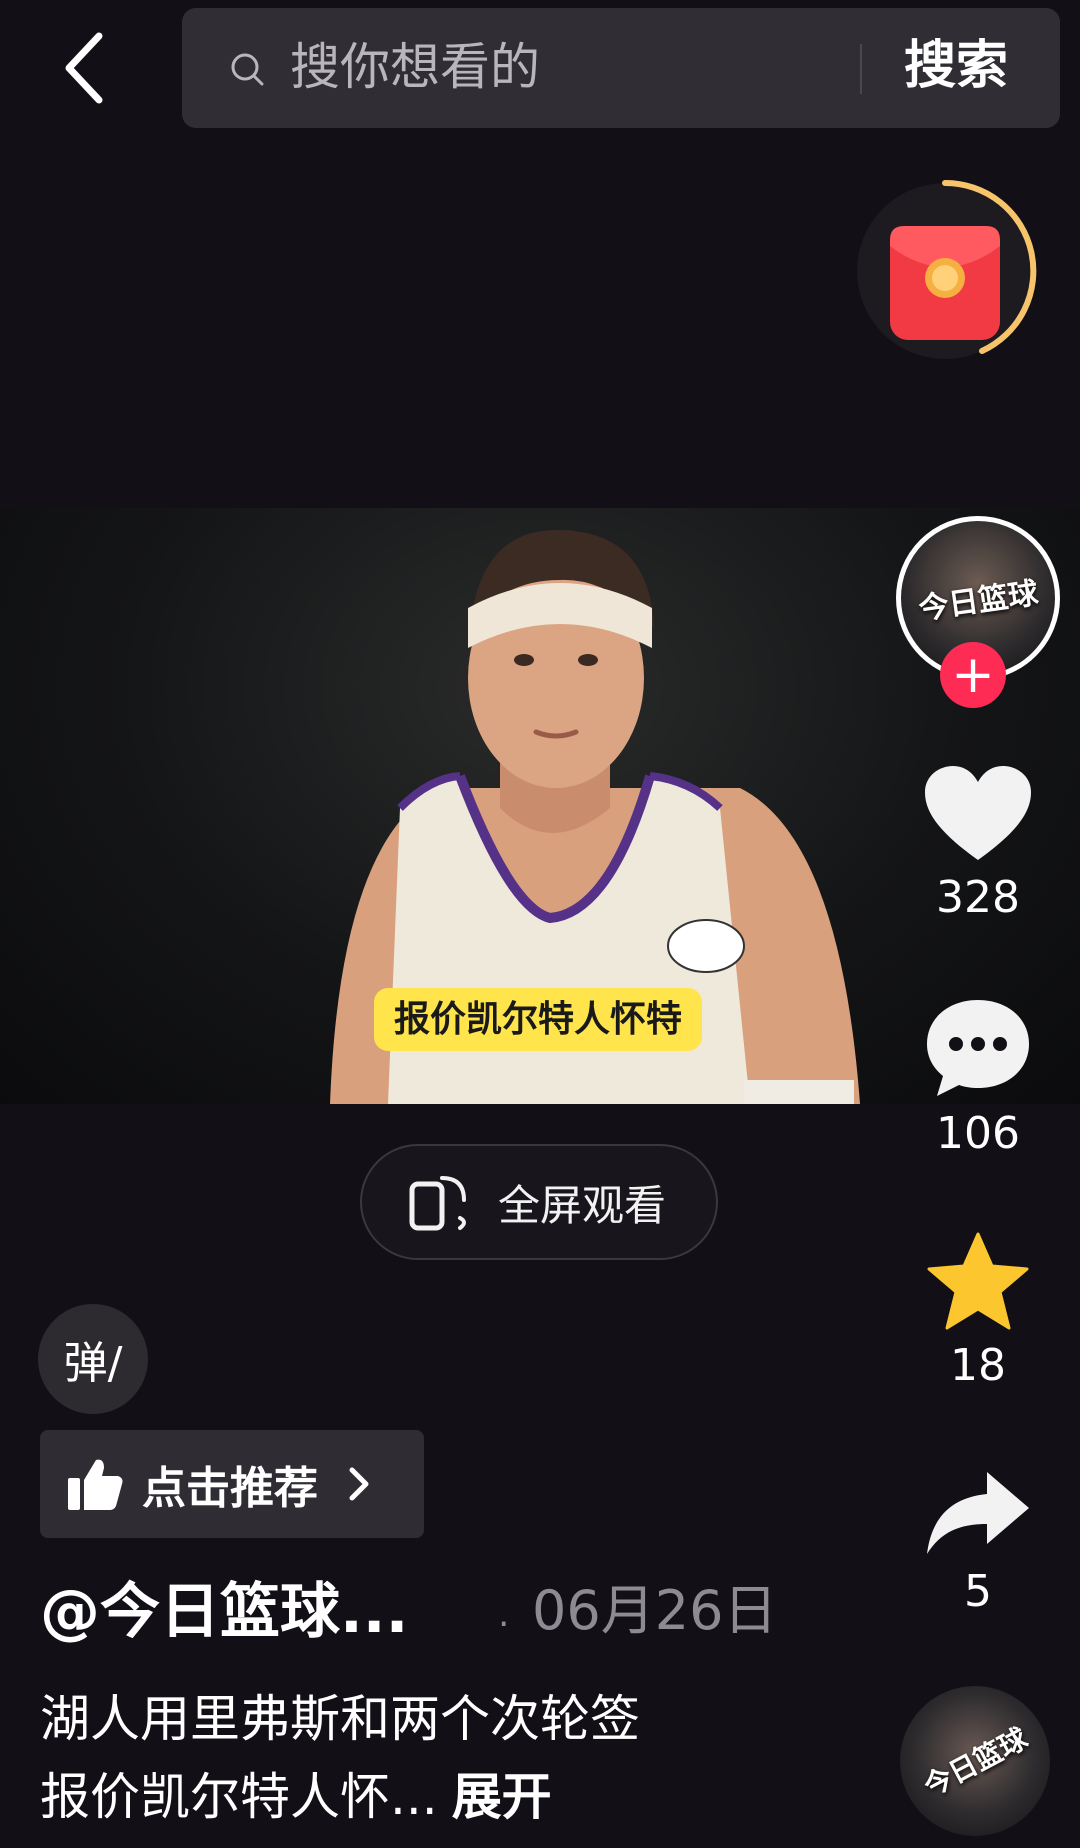 This screenshot has height=1848, width=1080. Describe the element at coordinates (621, 68) in the screenshot. I see `search-bar: 搜你想看的 搜索` at that location.